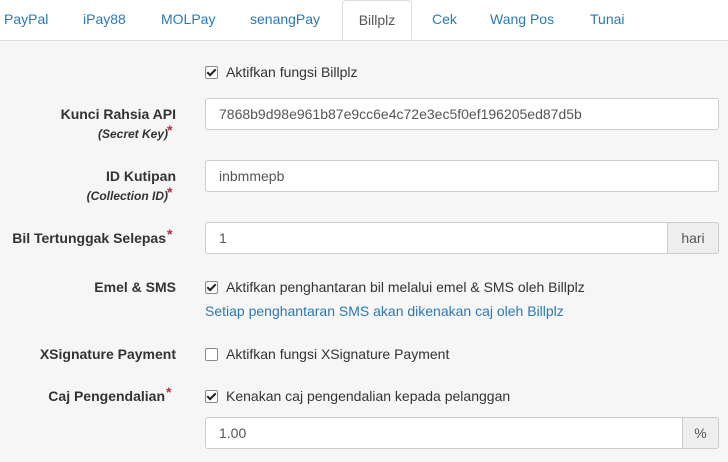  I want to click on email-sms-checkbox, so click(211, 287).